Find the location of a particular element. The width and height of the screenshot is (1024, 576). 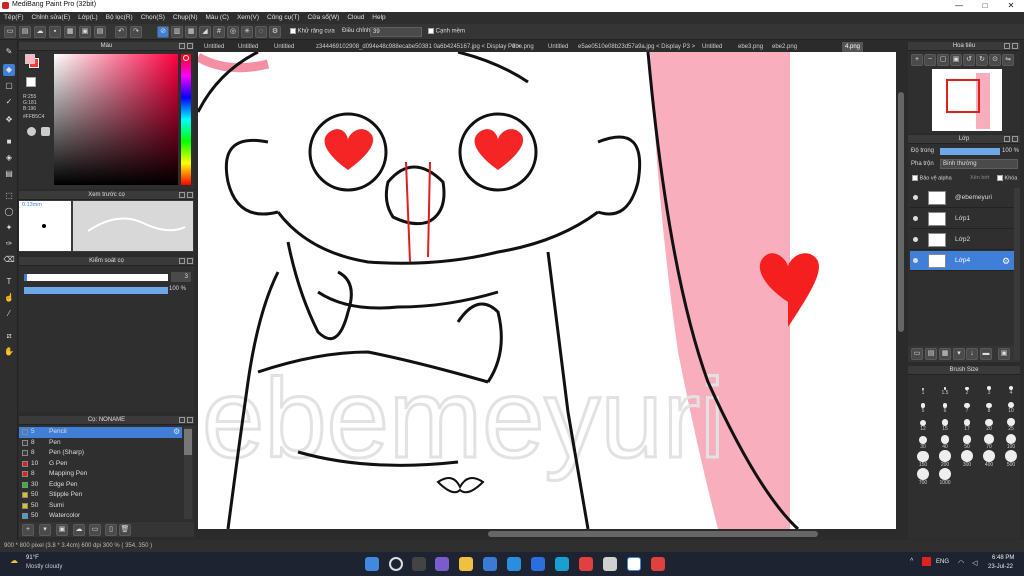

brush-size-preset: 150 is located at coordinates (923, 459).